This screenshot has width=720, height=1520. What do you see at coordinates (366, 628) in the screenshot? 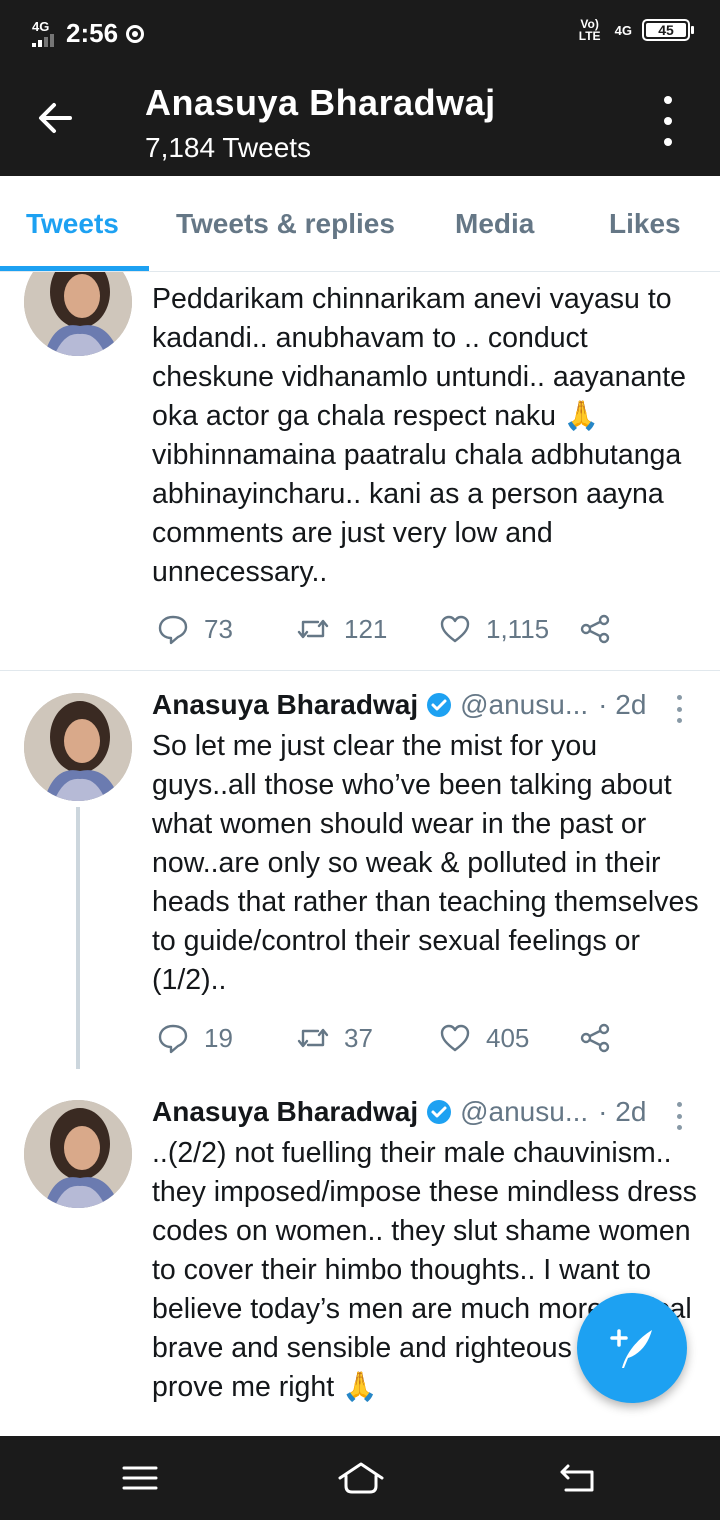
I see `retweet-count: 121` at bounding box center [366, 628].